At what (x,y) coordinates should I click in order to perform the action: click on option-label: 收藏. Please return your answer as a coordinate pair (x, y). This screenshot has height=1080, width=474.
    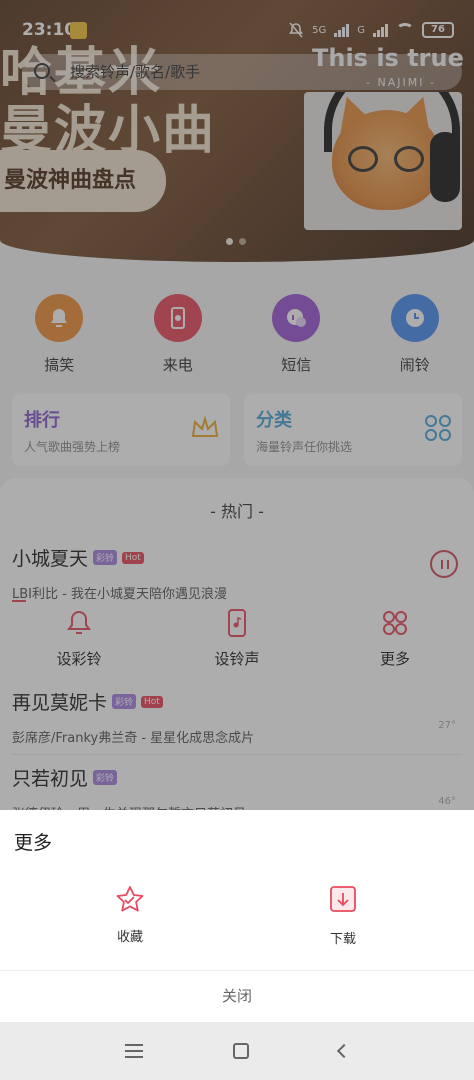
    Looking at the image, I should click on (129, 937).